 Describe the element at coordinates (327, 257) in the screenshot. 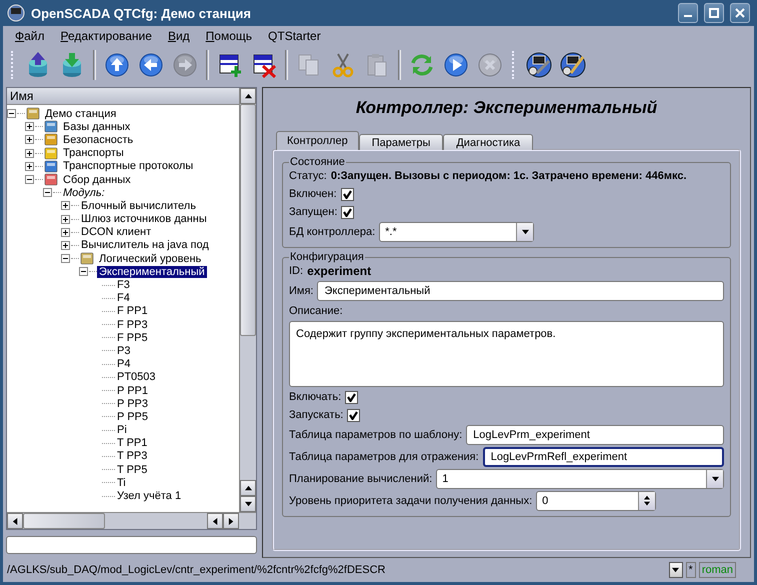

I see `group-title: Конфигурация` at that location.